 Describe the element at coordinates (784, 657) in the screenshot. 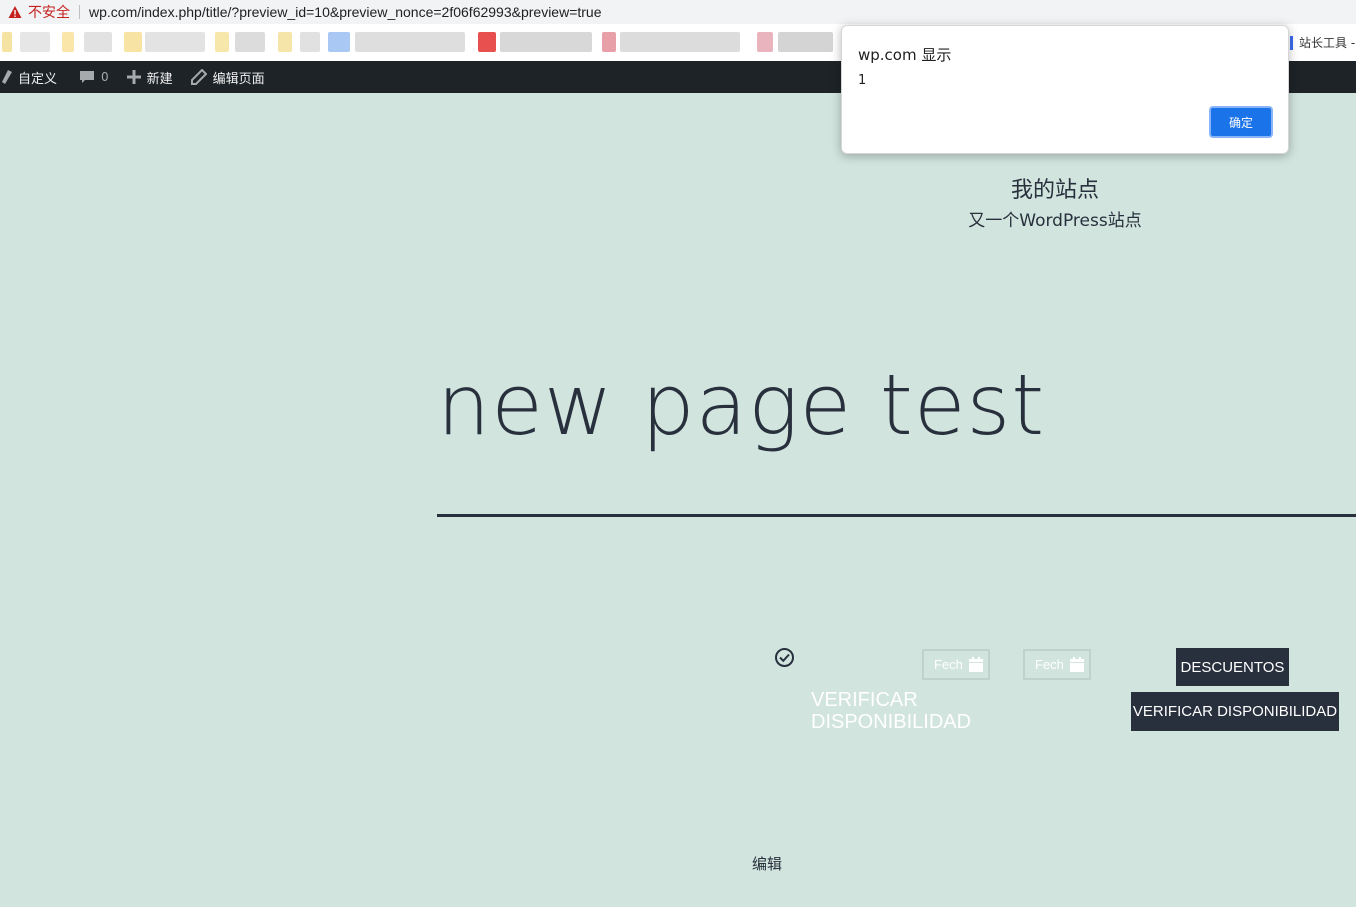

I see `check-circle-icon` at that location.